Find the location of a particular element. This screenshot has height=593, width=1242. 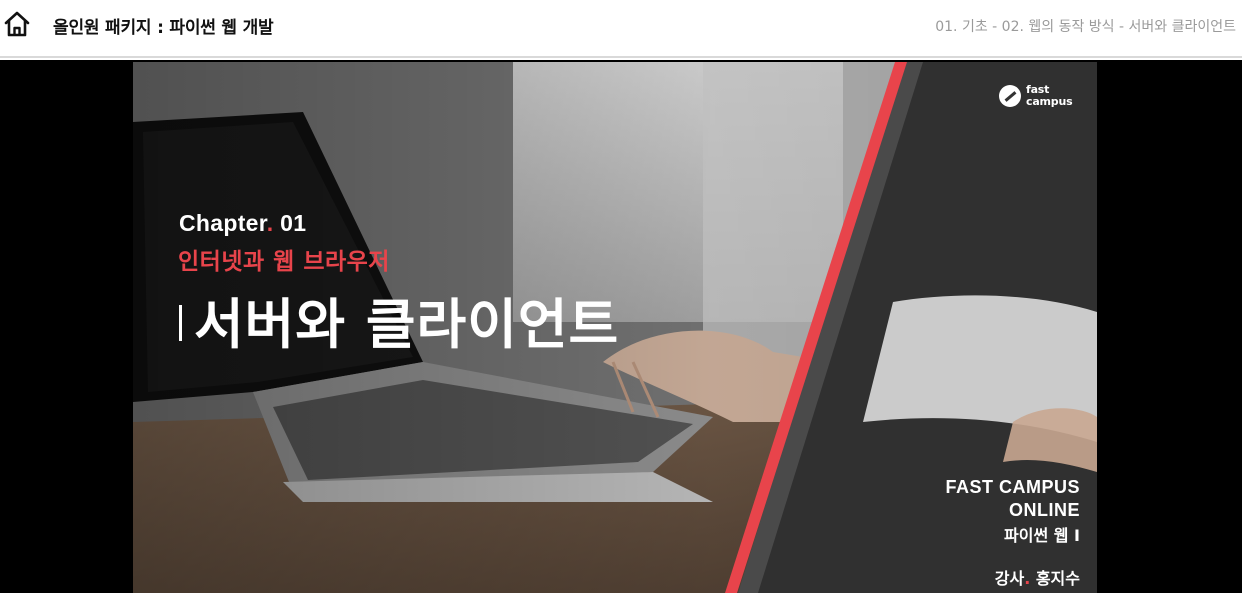

breadcrumb: 01. 기초 - 02. 웹의 동작 방식 - 서버와 클라이언트 is located at coordinates (1085, 27).